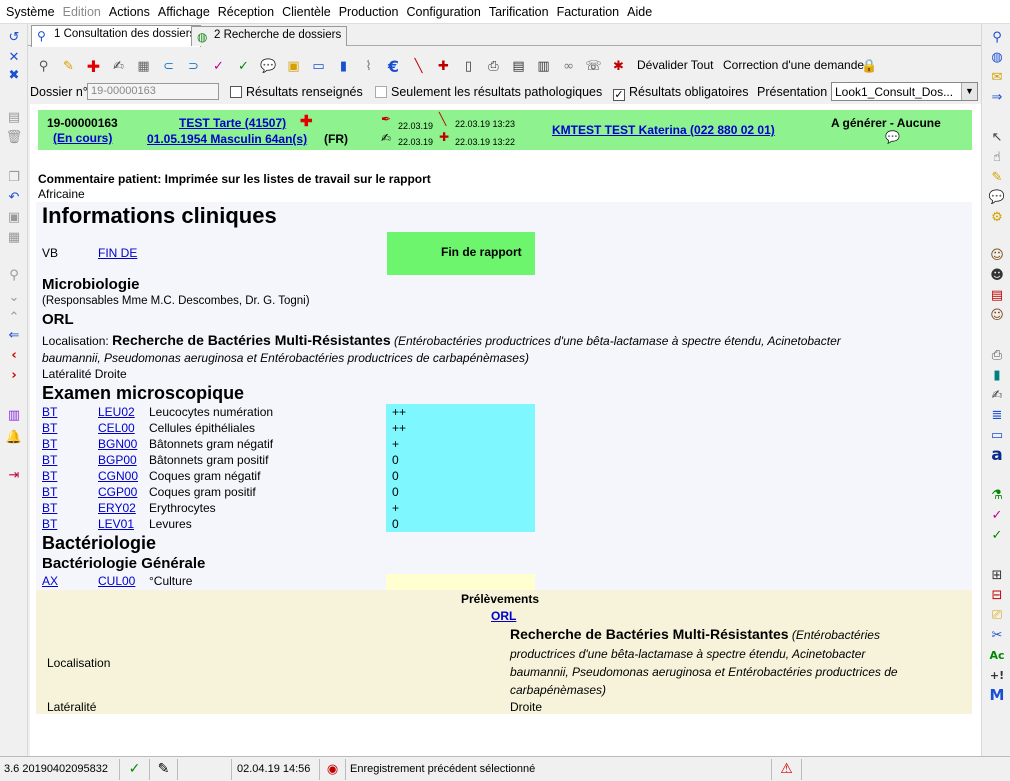 This screenshot has height=781, width=1010. What do you see at coordinates (418, 66) in the screenshot?
I see `syringe-icon: ╲` at bounding box center [418, 66].